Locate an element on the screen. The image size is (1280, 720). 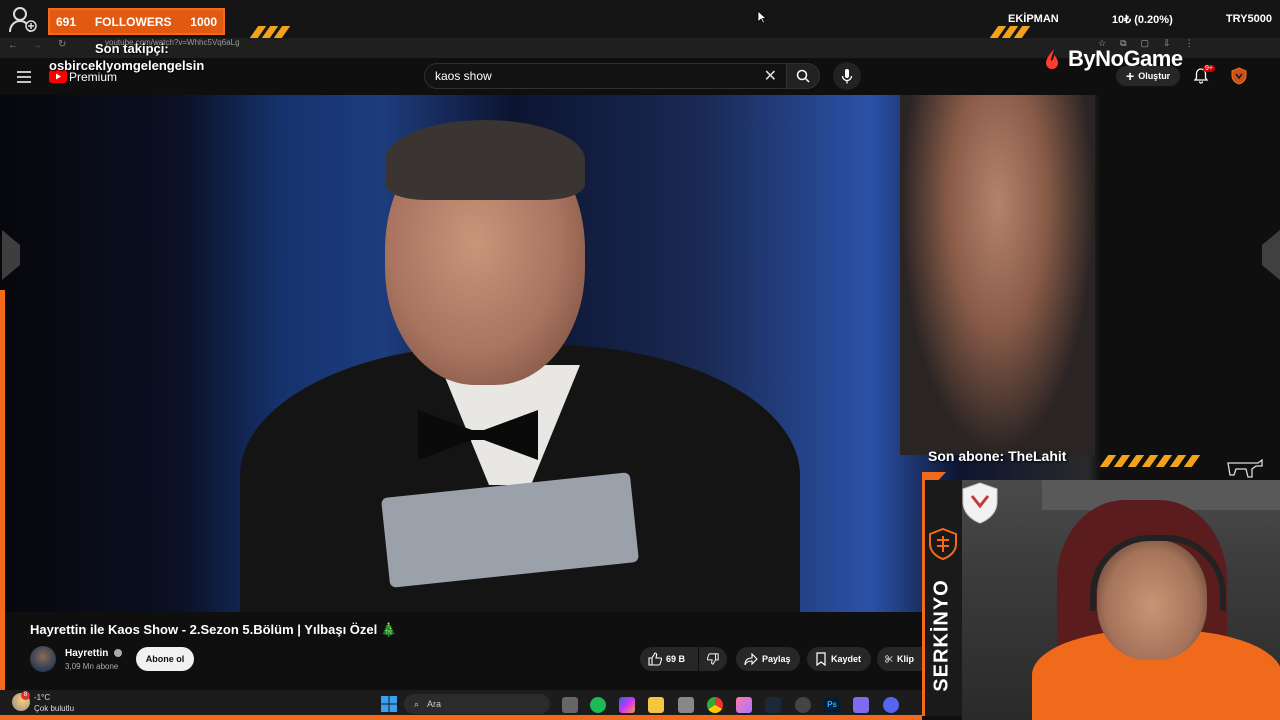
ticker-item: EKİPMAN is located at coordinates (1033, 19).